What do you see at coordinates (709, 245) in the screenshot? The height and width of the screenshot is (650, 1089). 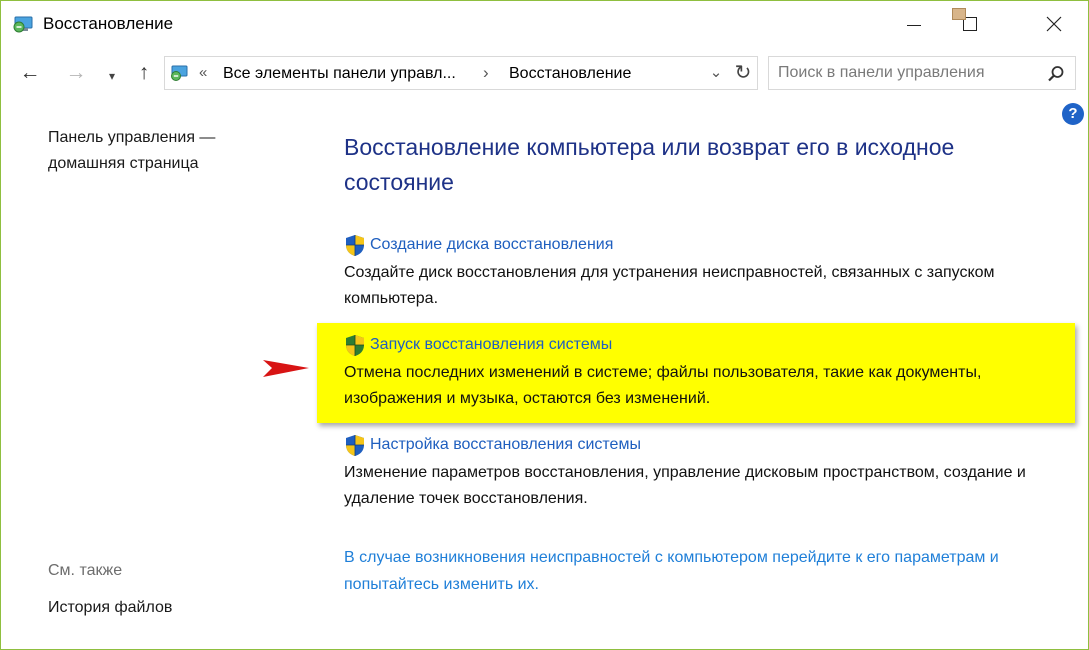 I see `task-title-row: Создание диска восстановления` at bounding box center [709, 245].